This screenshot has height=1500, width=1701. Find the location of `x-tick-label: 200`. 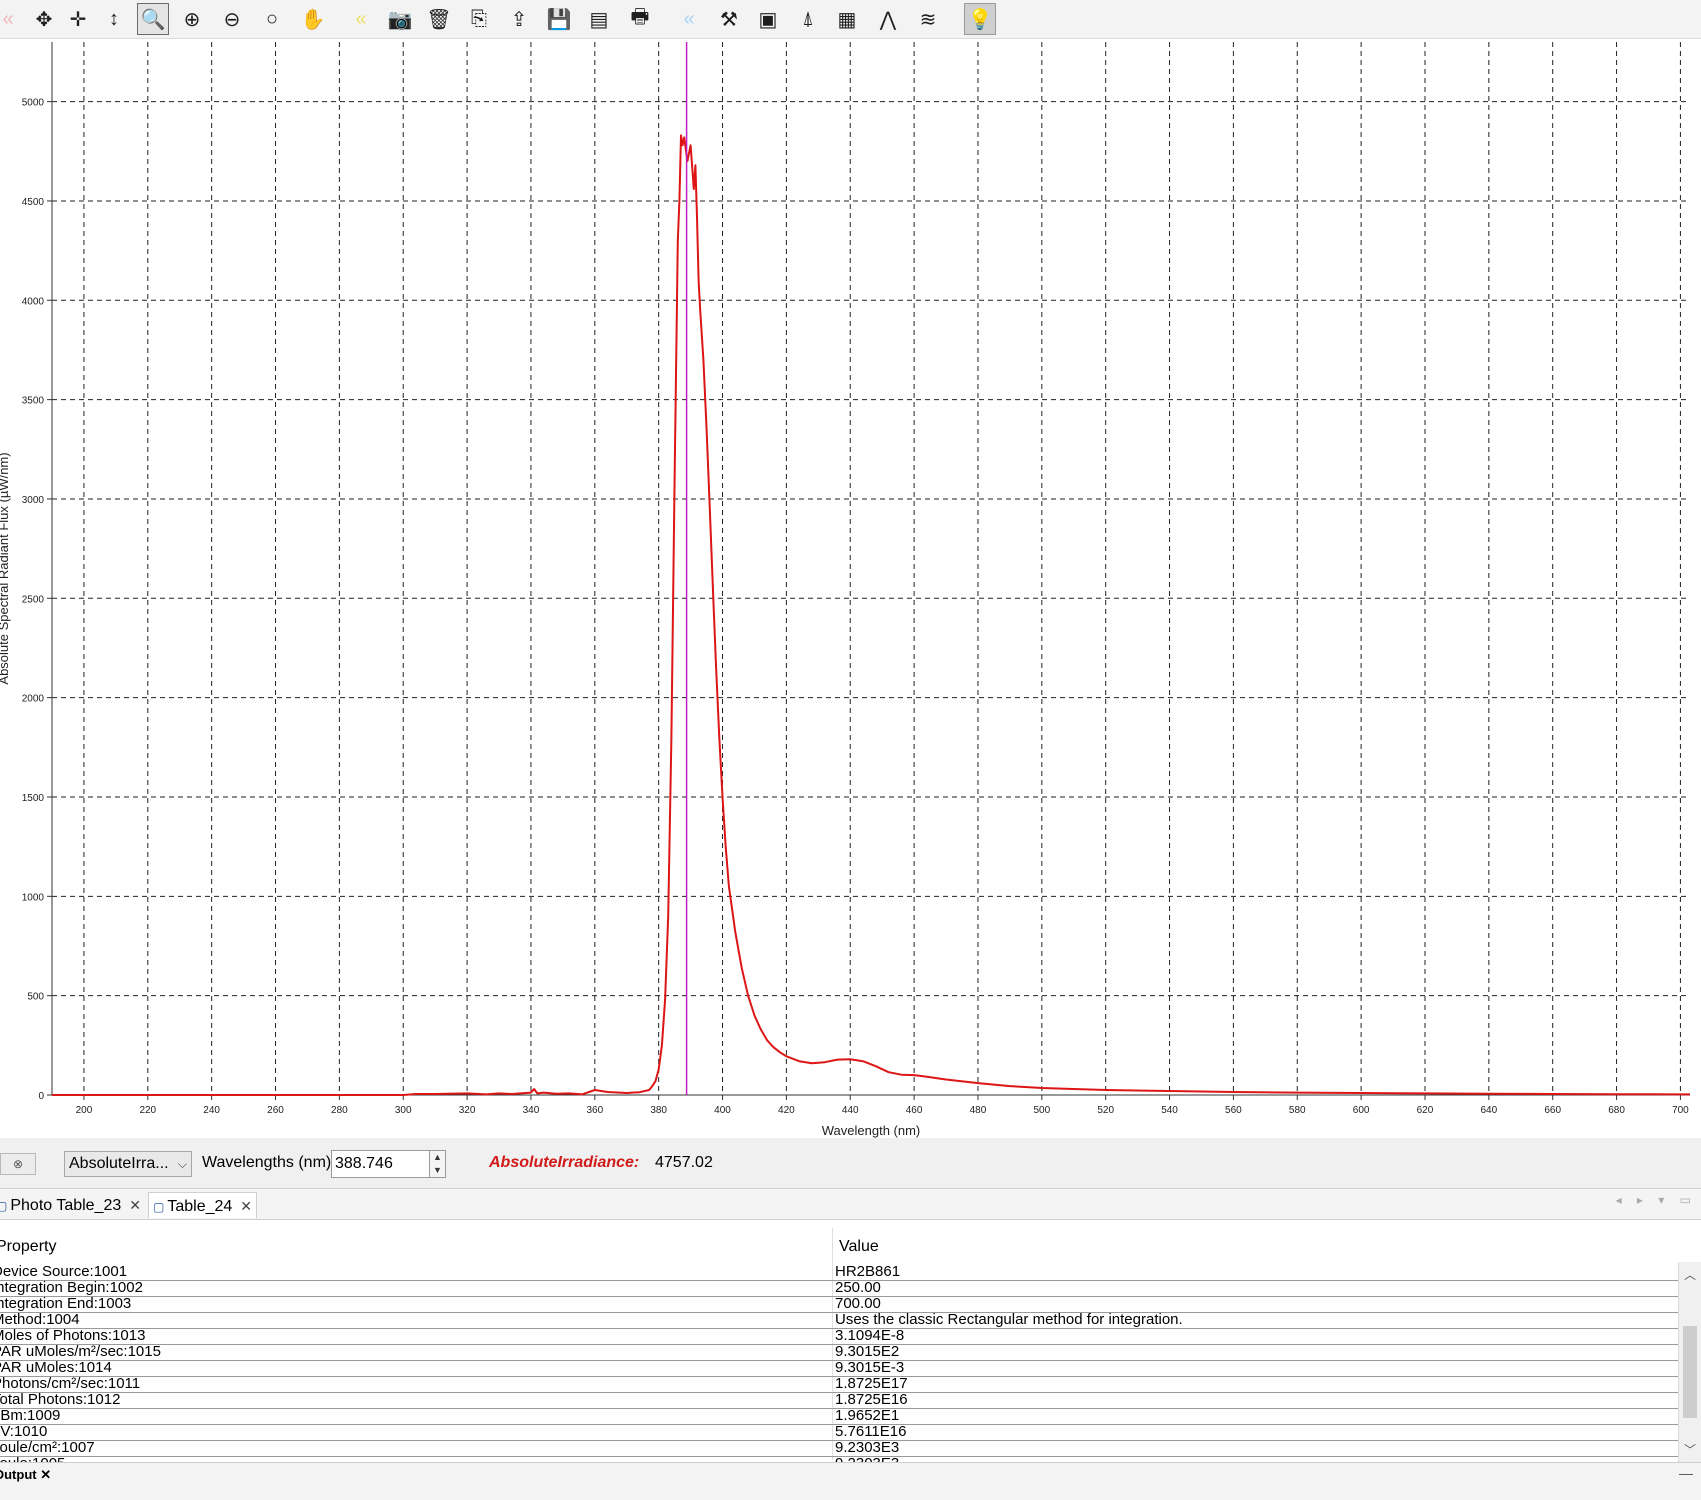

x-tick-label: 200 is located at coordinates (84, 1110).